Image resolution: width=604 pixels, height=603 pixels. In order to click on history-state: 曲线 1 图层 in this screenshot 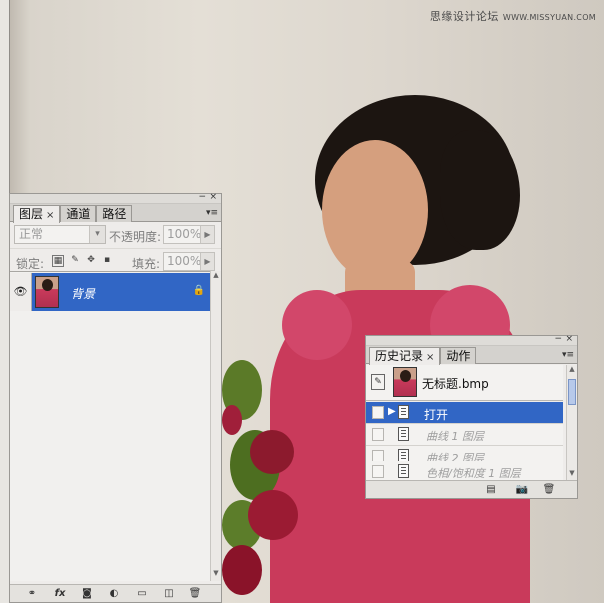, I will do `click(464, 435)`.